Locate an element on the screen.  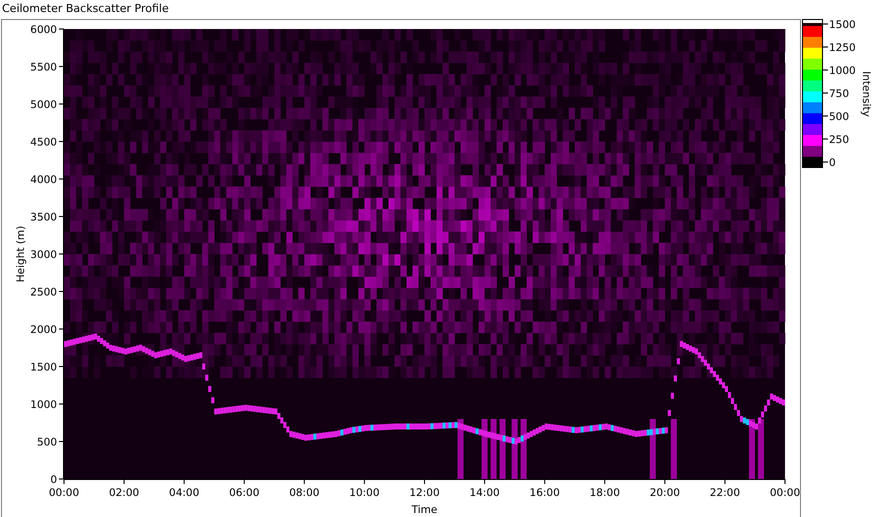
axis-tick-label: 18:00 is located at coordinates (605, 493).